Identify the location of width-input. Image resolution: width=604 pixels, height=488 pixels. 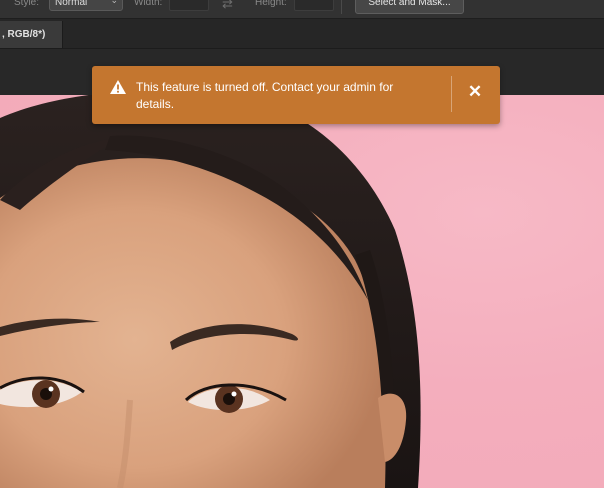
(189, 5).